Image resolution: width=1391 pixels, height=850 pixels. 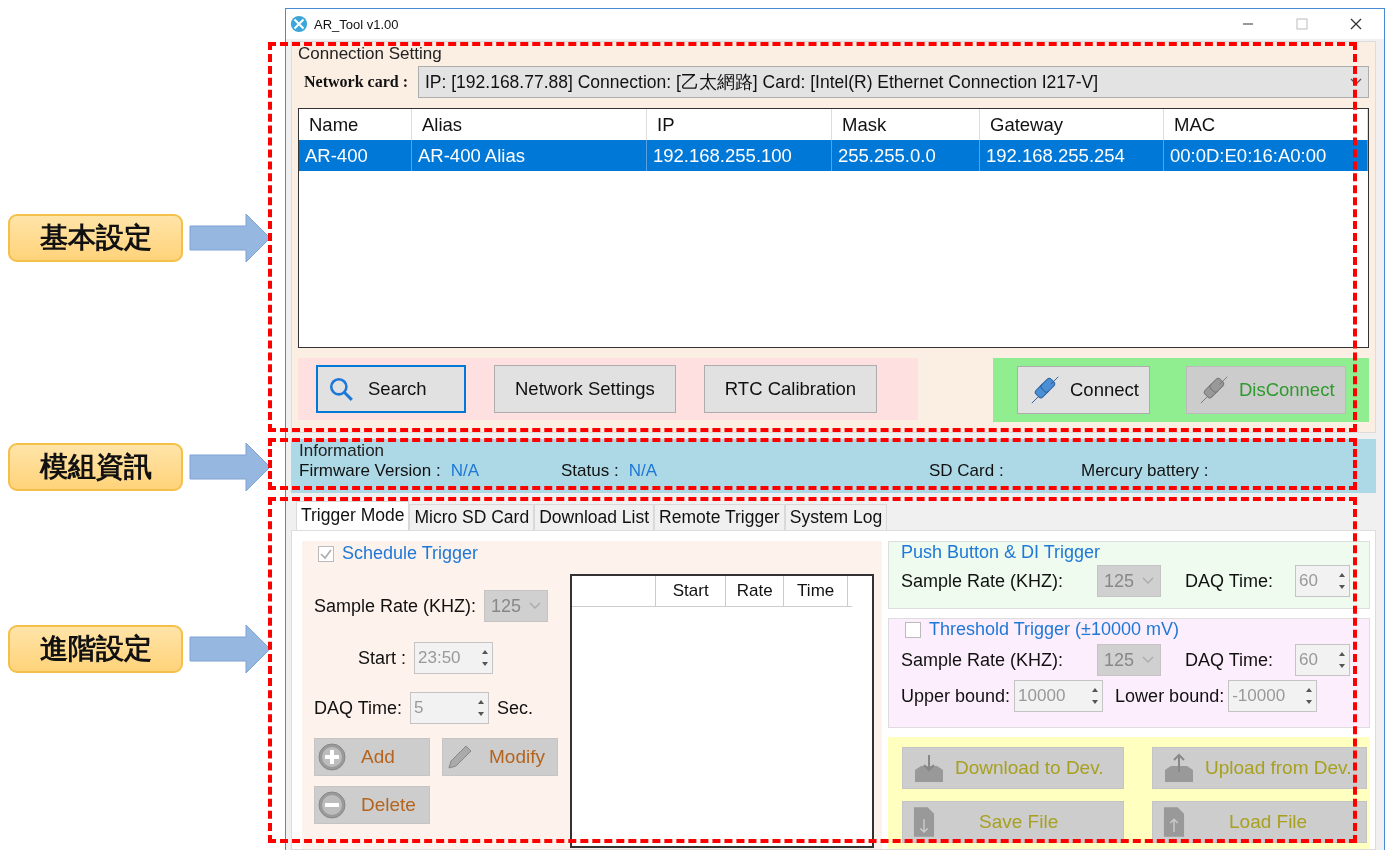 I want to click on field-label: Upper bound:, so click(x=956, y=696).